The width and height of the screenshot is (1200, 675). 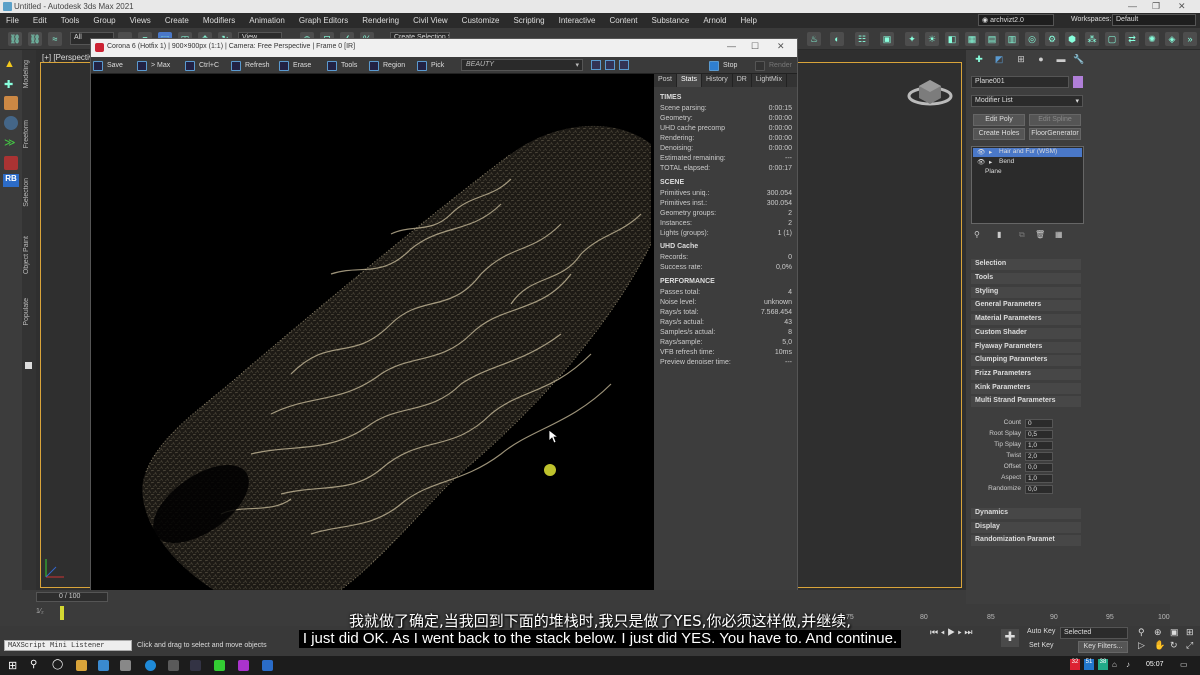 What do you see at coordinates (195, 665) in the screenshot?
I see `steam-icon` at bounding box center [195, 665].